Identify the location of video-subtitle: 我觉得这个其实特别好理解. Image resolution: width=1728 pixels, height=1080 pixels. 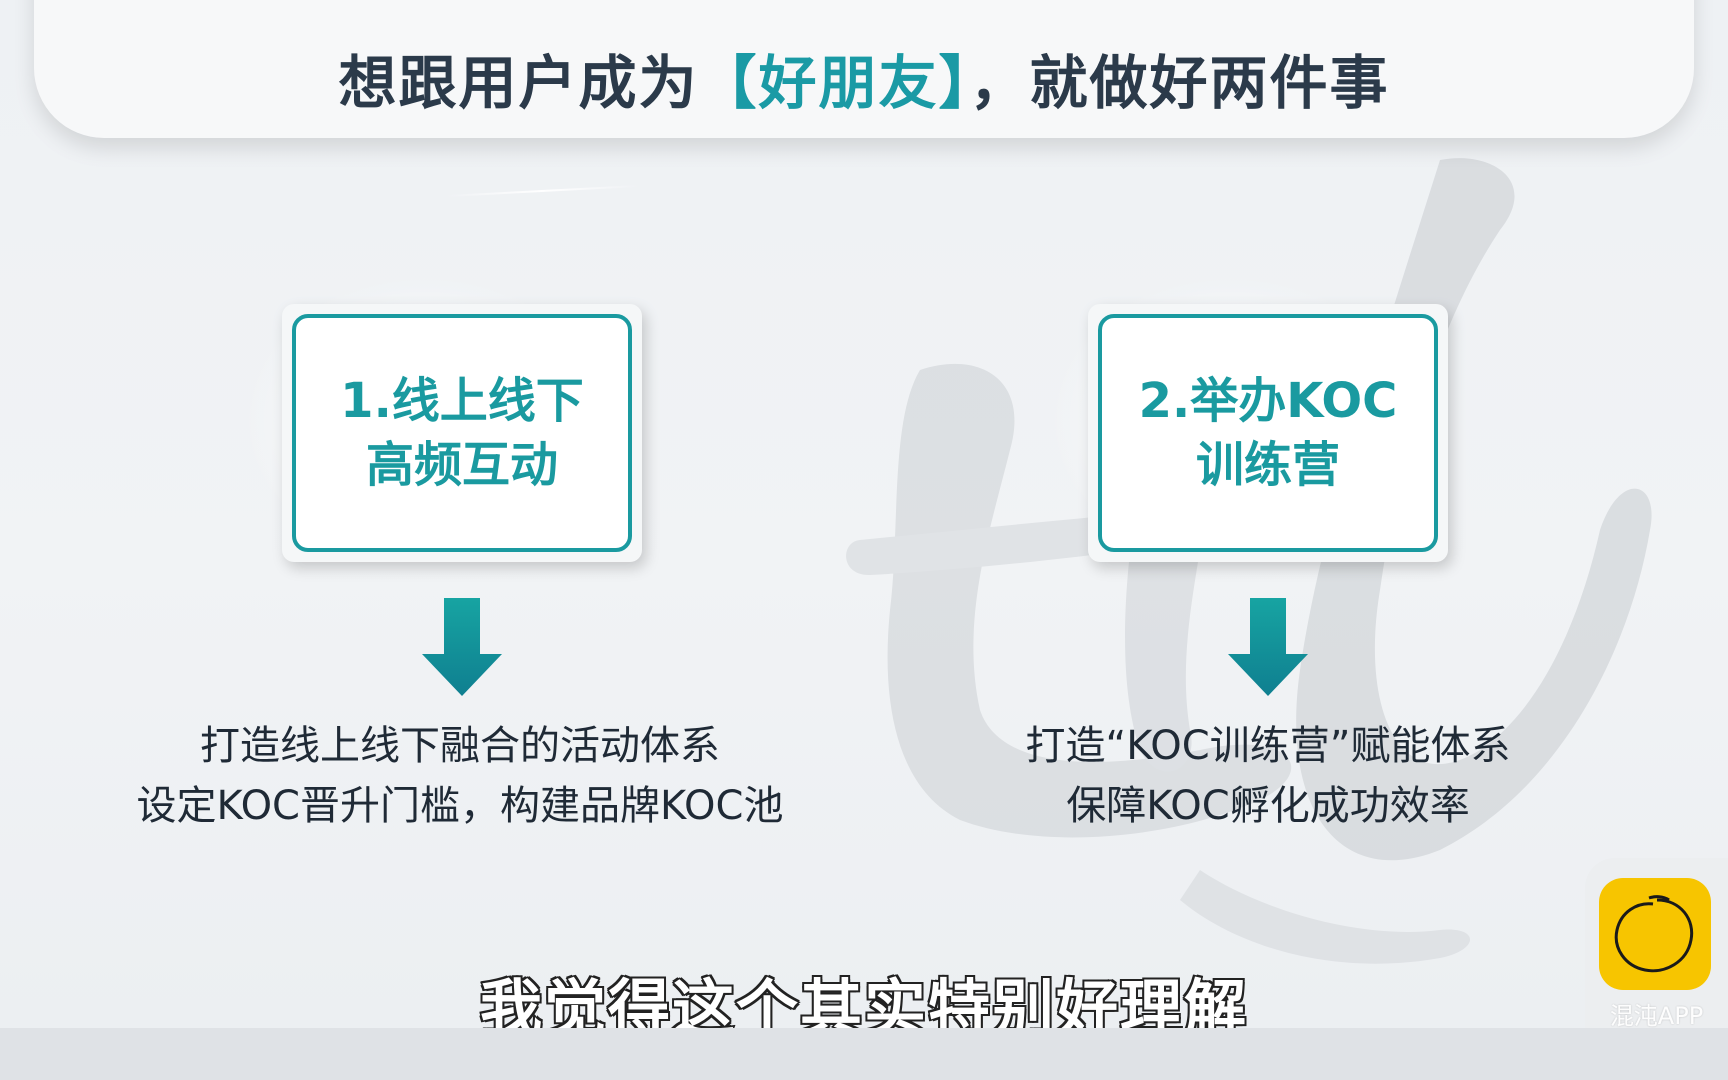
(863, 1000).